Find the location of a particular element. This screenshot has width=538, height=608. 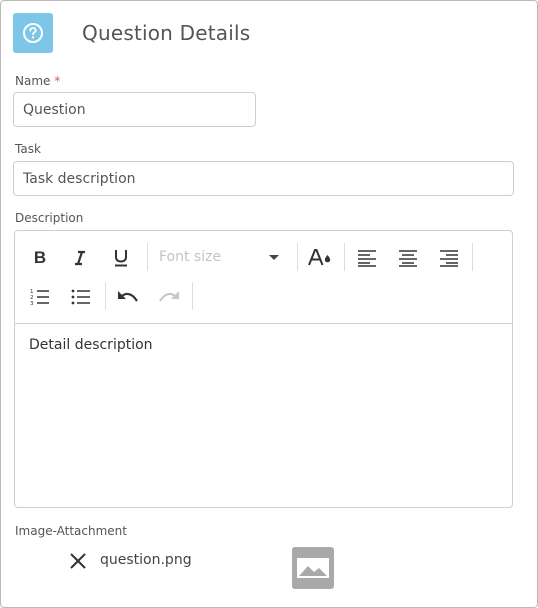

italic-button is located at coordinates (80, 258).